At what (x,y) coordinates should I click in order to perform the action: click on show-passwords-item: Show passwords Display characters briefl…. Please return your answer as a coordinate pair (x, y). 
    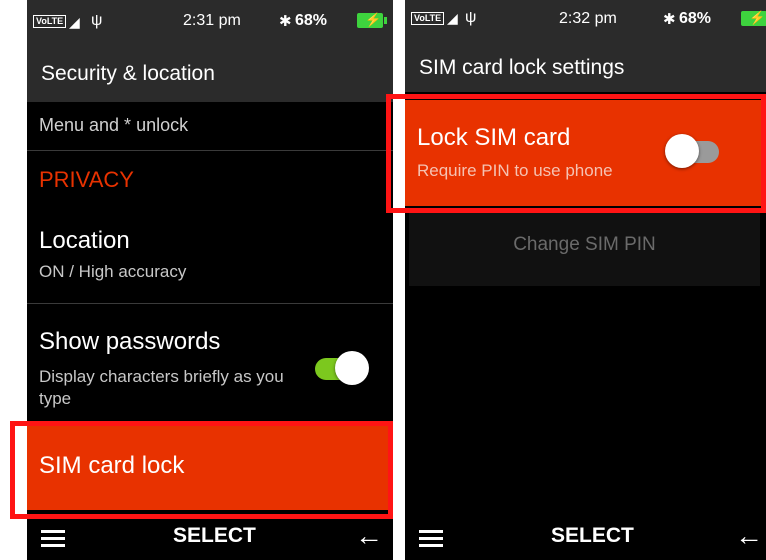
    Looking at the image, I should click on (210, 363).